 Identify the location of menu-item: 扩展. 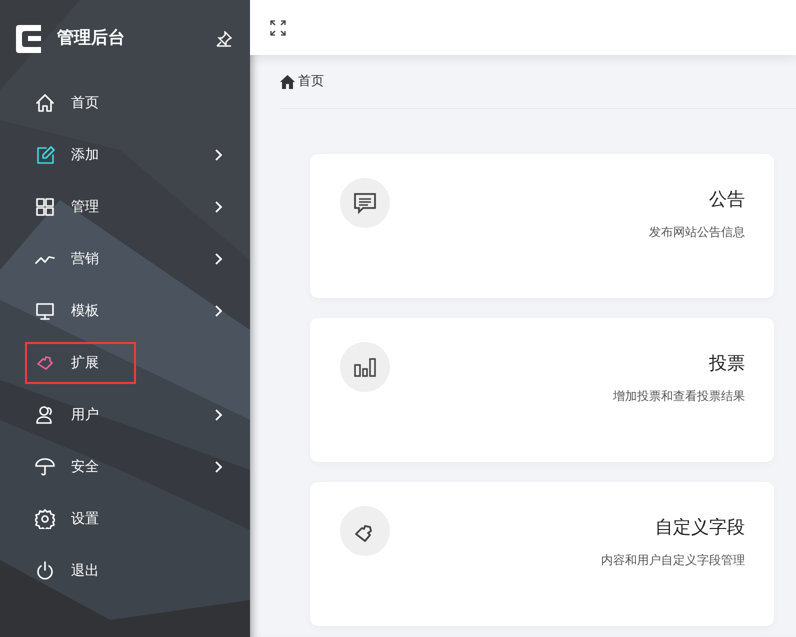
(80, 363).